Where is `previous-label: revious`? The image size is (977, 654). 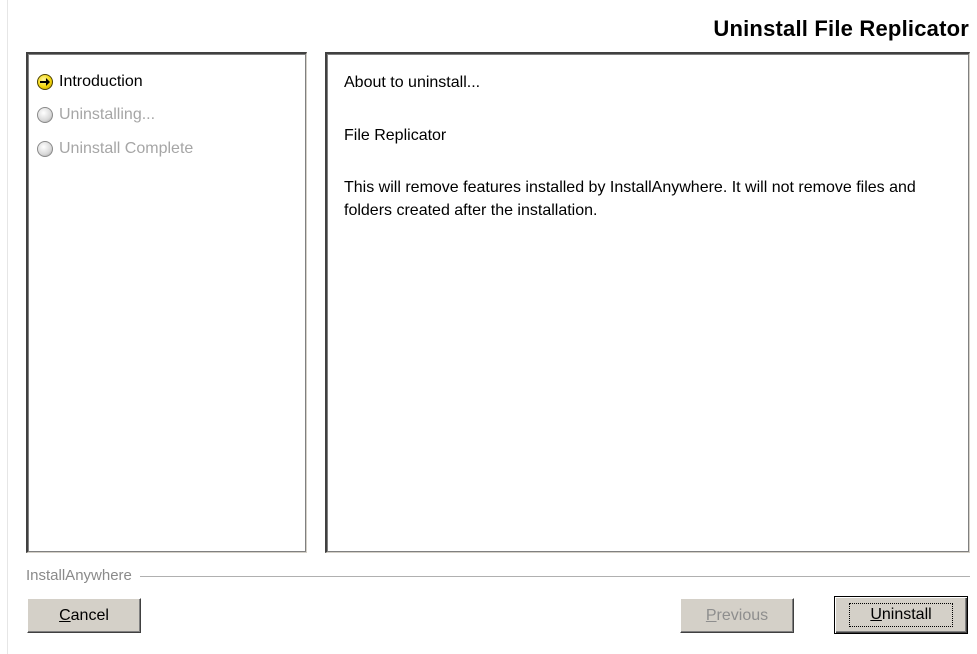 previous-label: revious is located at coordinates (742, 615).